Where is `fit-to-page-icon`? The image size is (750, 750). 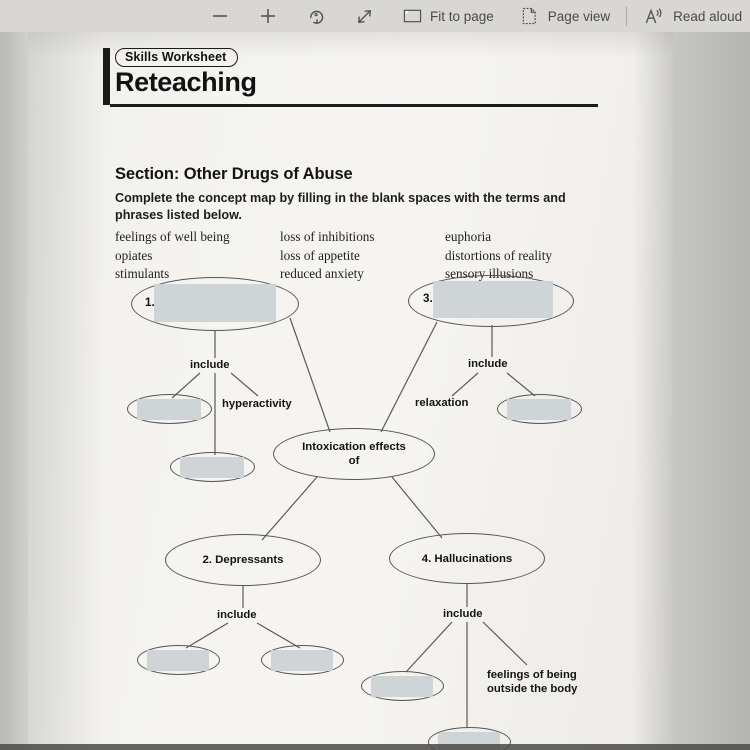 fit-to-page-icon is located at coordinates (412, 16).